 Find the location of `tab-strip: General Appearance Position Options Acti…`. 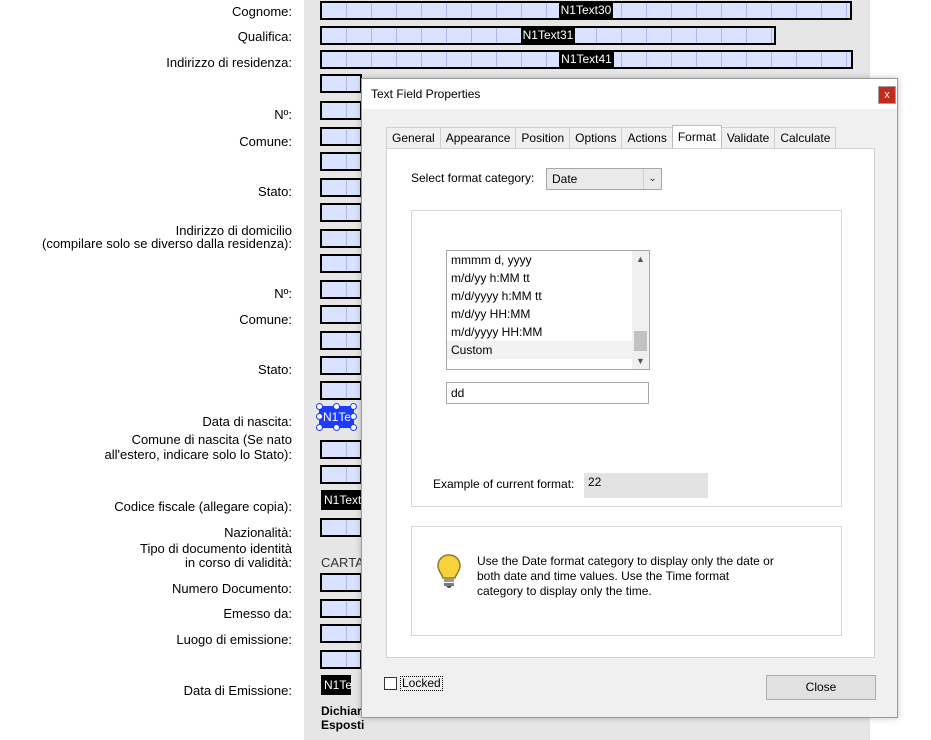

tab-strip: General Appearance Position Options Acti… is located at coordinates (611, 136).